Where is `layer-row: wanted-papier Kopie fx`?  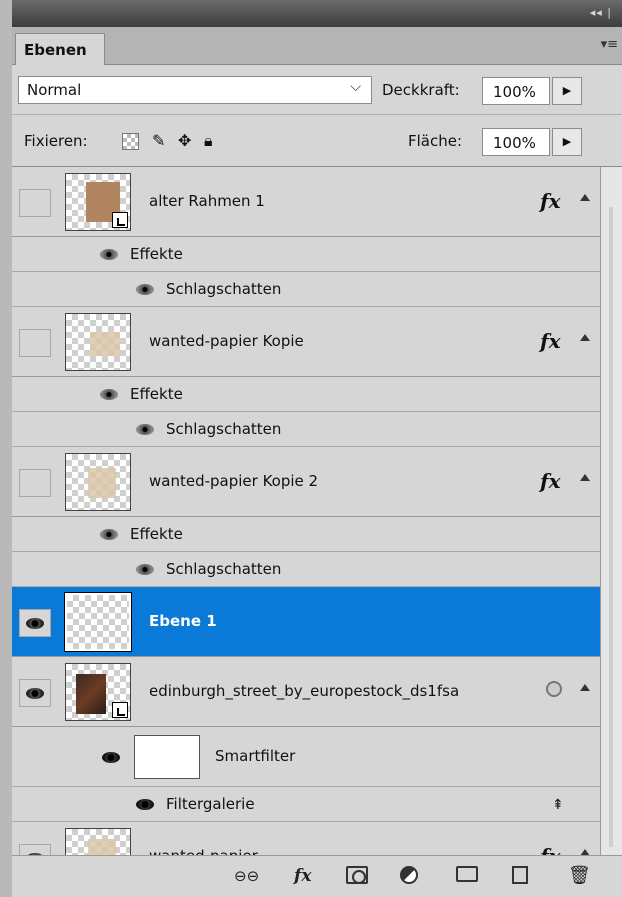 layer-row: wanted-papier Kopie fx is located at coordinates (306, 342).